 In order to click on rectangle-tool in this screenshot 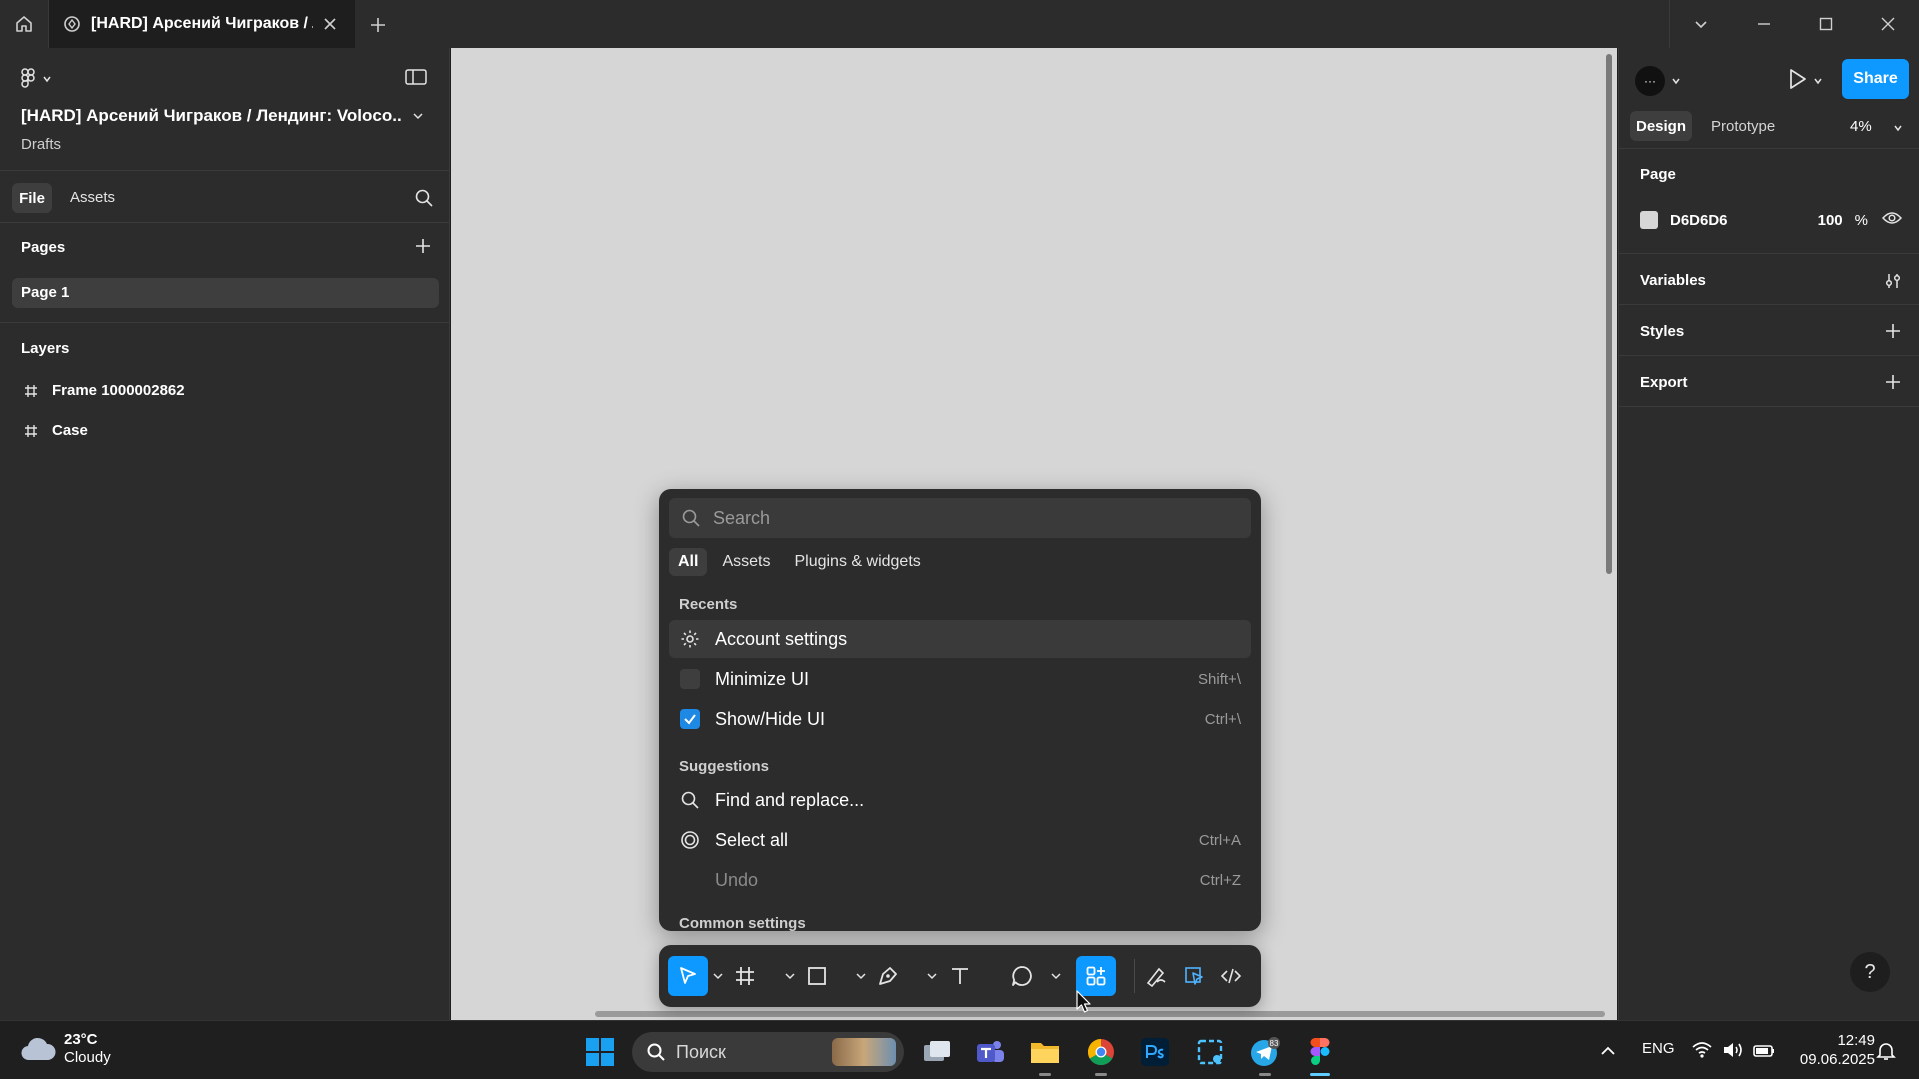, I will do `click(817, 976)`.